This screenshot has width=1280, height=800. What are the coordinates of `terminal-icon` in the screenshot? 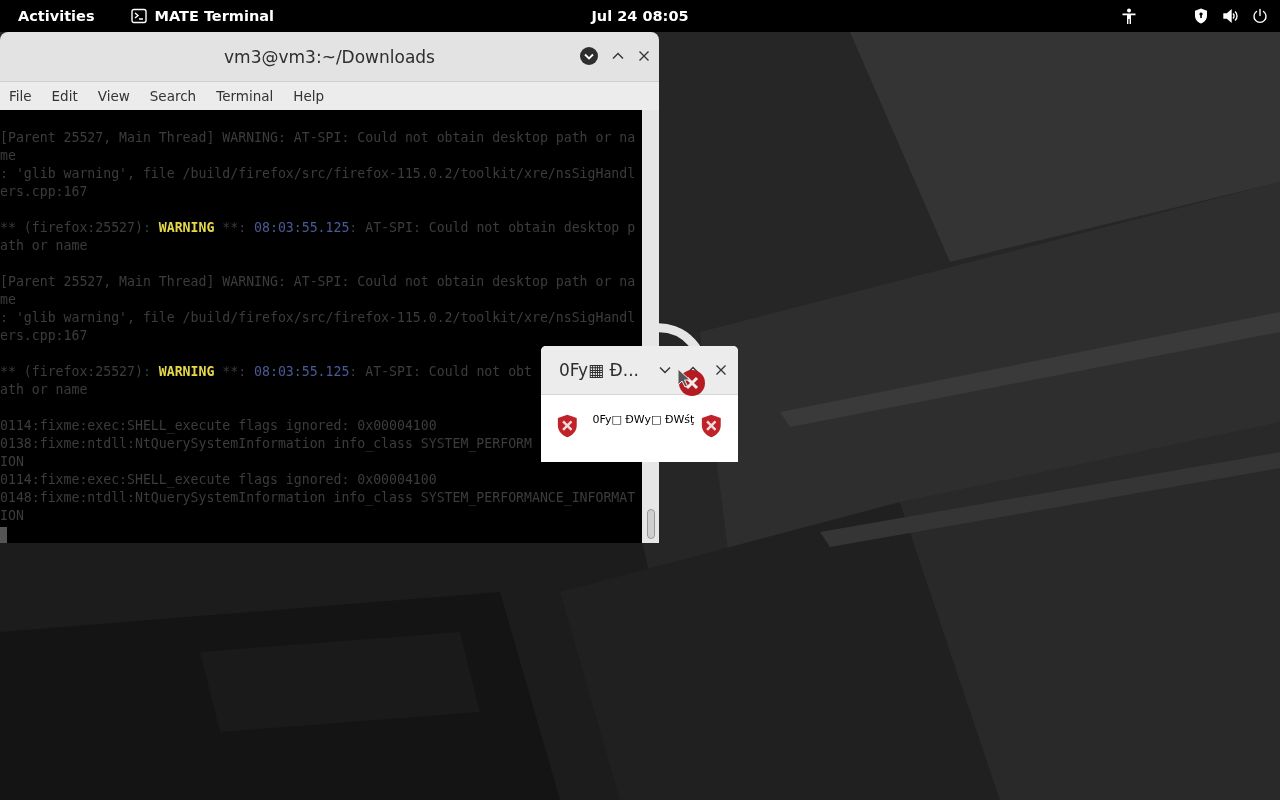 It's located at (138, 16).